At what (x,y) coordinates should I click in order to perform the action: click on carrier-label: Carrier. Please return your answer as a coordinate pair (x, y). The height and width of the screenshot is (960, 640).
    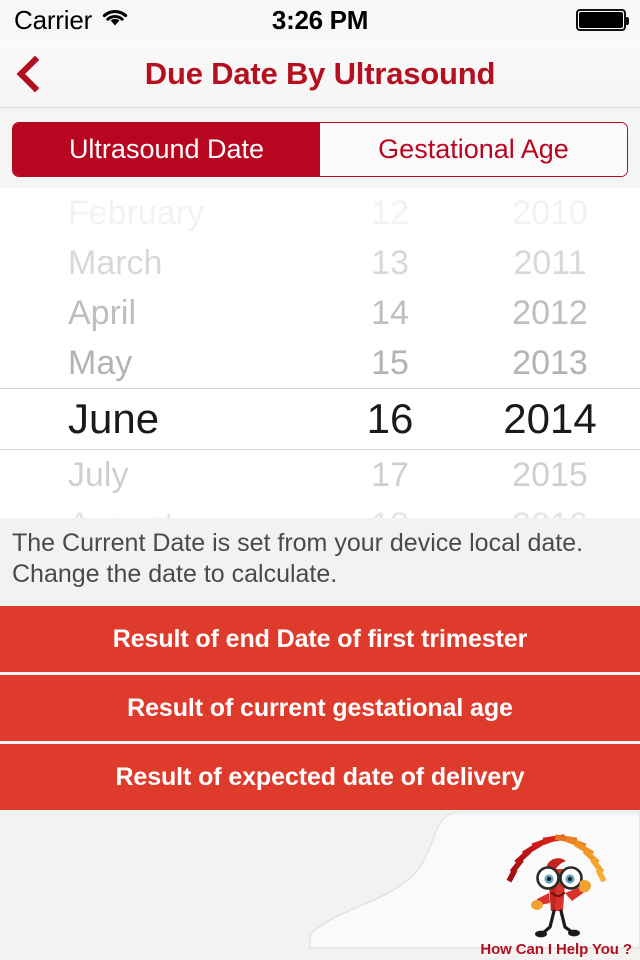
    Looking at the image, I should click on (53, 19).